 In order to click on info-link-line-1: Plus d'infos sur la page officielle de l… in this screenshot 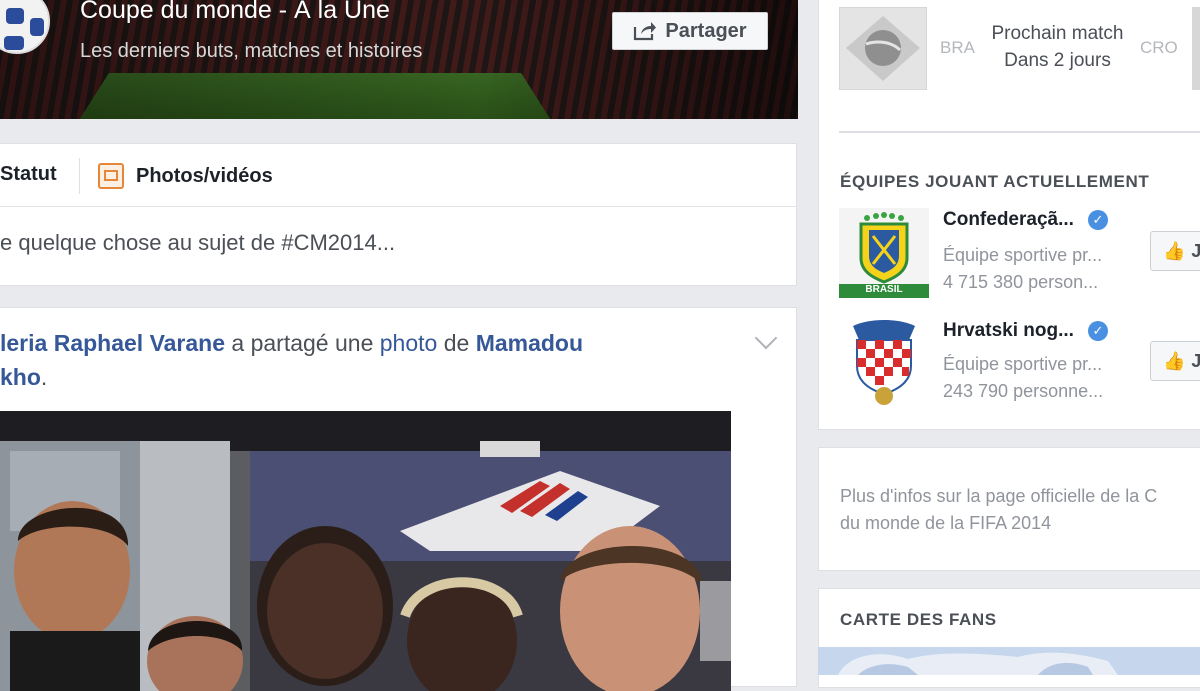, I will do `click(998, 496)`.